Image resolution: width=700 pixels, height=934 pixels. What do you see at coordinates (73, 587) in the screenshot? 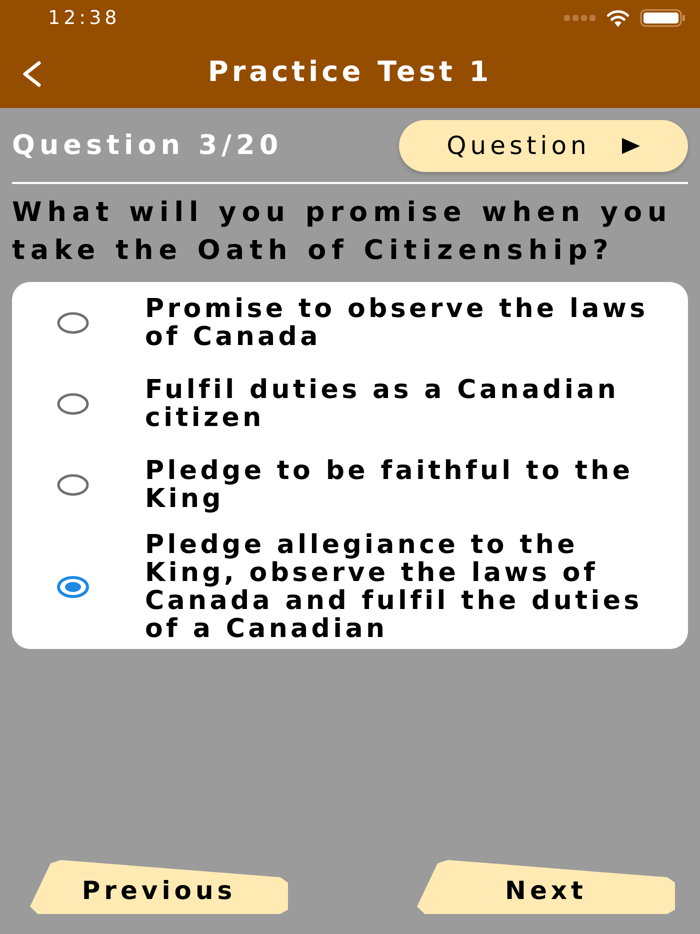
I see `radio-selected-icon` at bounding box center [73, 587].